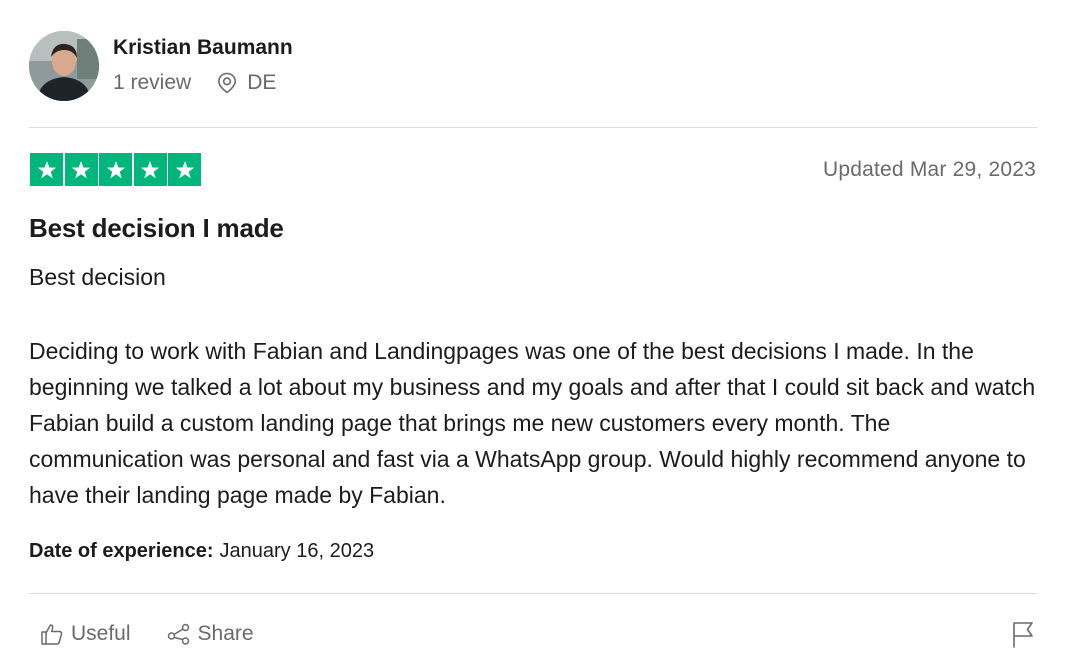  Describe the element at coordinates (227, 83) in the screenshot. I see `location-pin-icon` at that location.